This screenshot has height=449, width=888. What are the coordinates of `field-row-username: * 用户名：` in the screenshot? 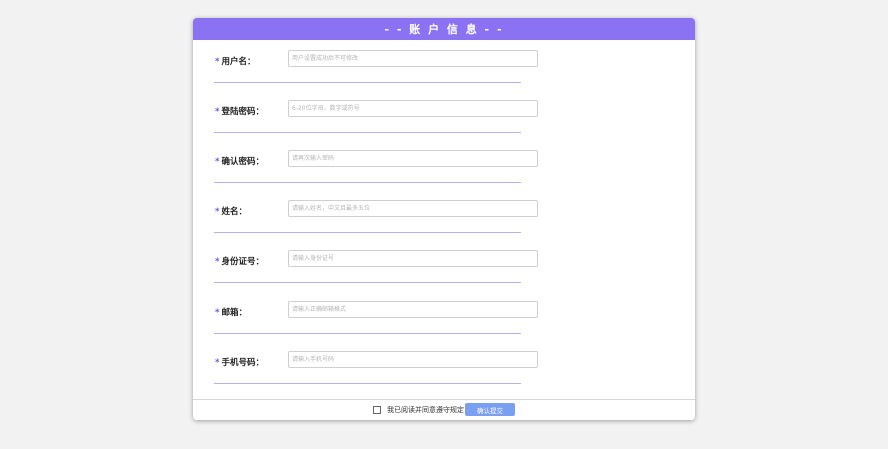 It's located at (444, 65).